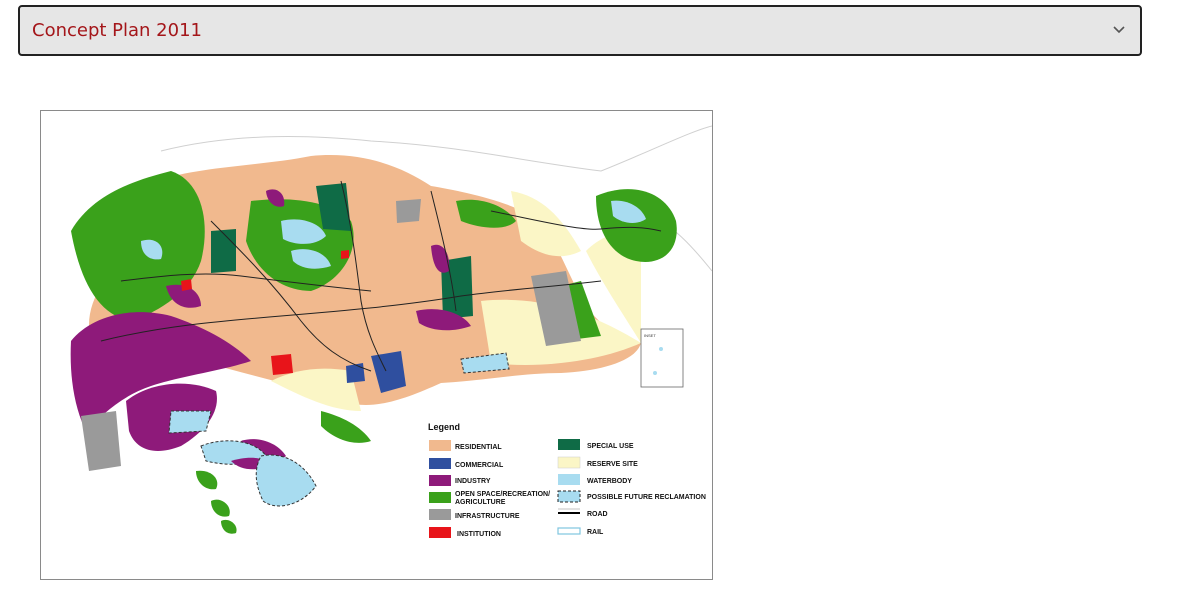 The width and height of the screenshot is (1199, 599). Describe the element at coordinates (650, 335) in the screenshot. I see `map-inset-label: INSET` at that location.